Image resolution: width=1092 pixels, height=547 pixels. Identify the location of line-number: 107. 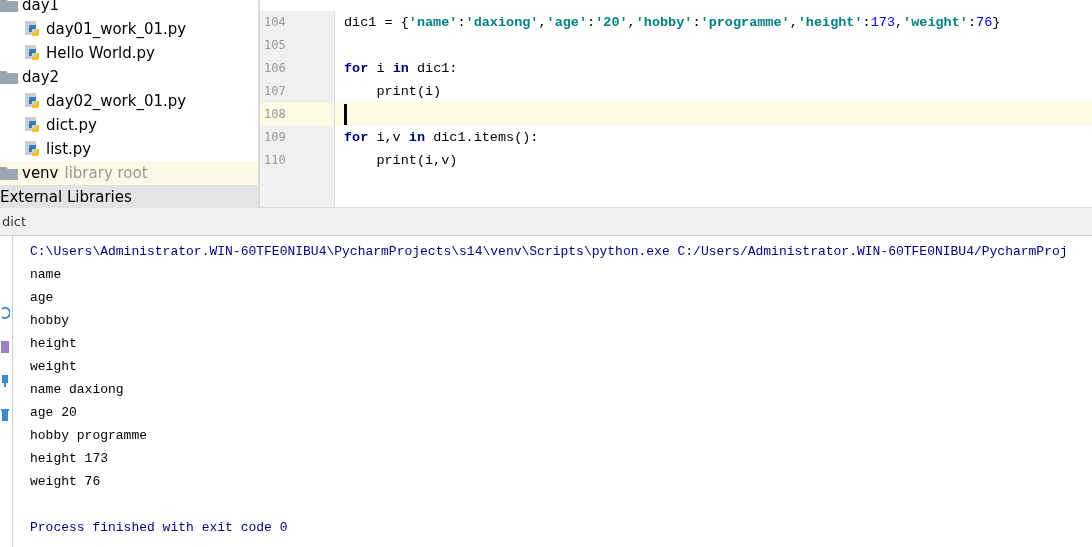
(275, 91).